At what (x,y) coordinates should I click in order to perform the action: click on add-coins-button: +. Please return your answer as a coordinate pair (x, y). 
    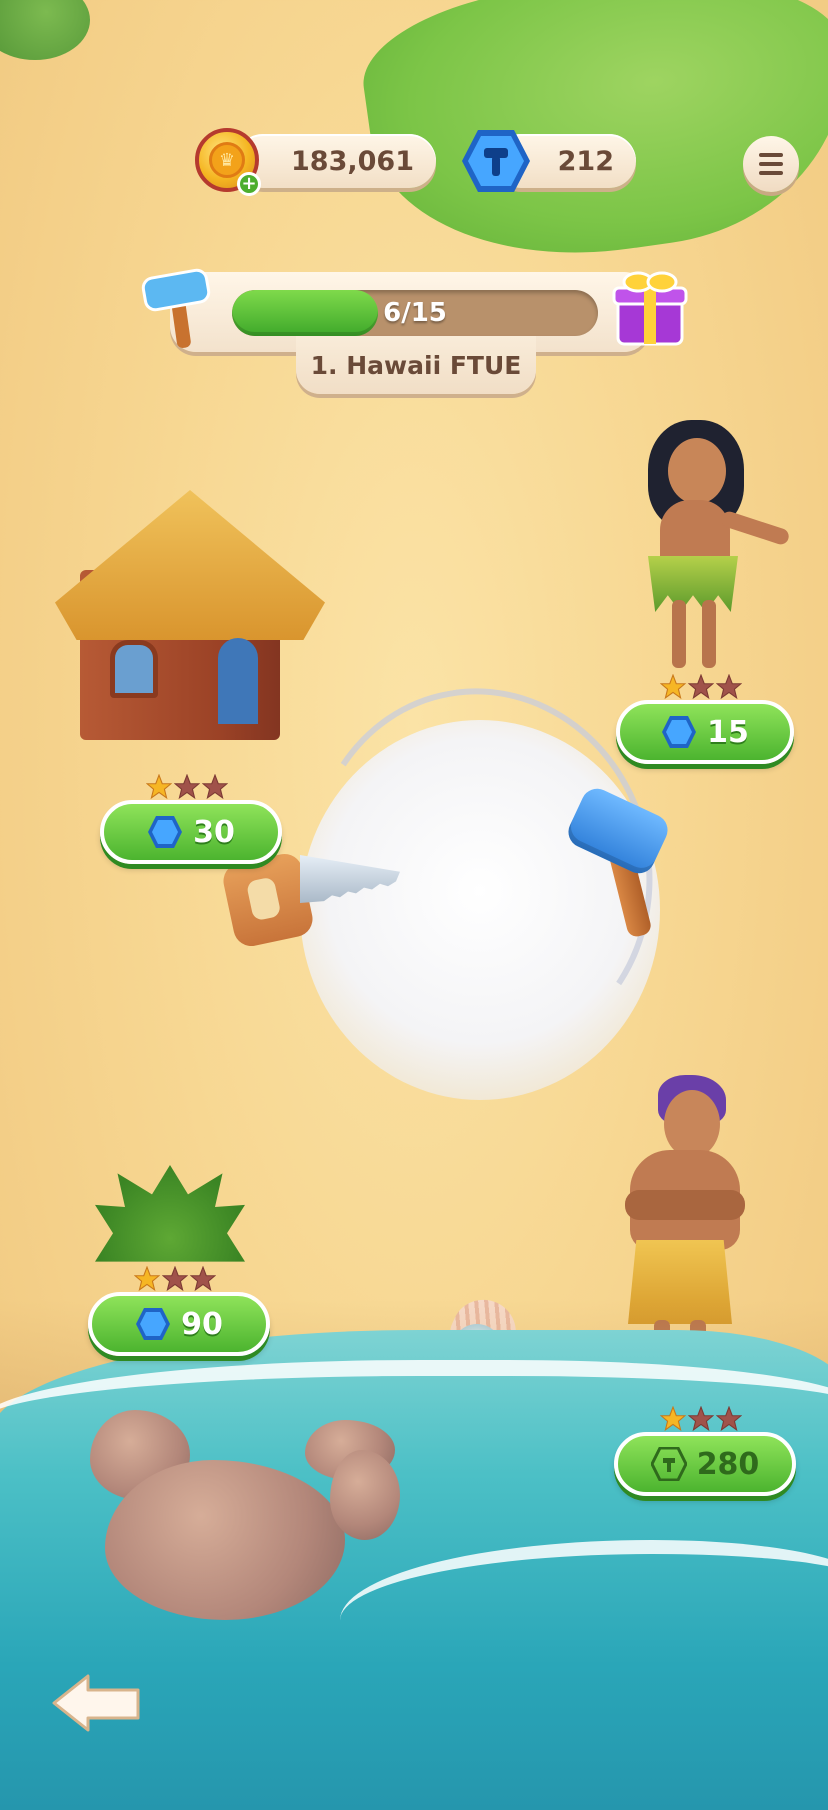
    Looking at the image, I should click on (249, 184).